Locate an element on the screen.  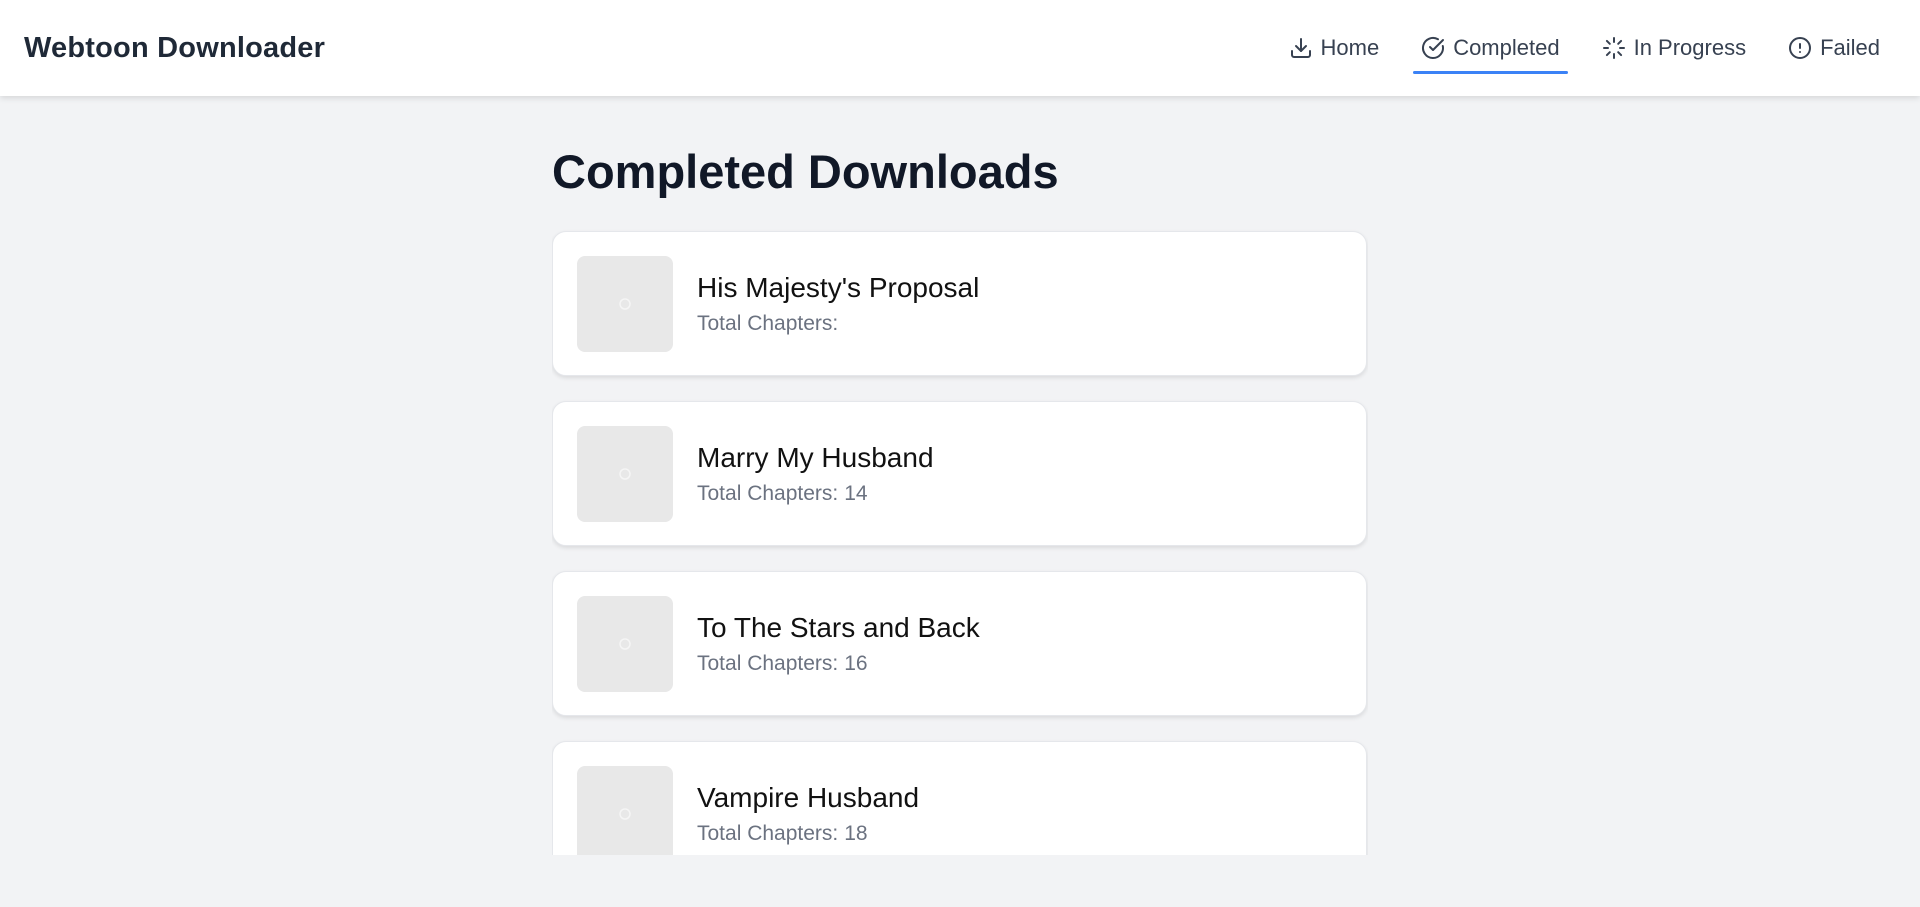
download-card: Marry My Husband Total Chapters: 14 is located at coordinates (959, 473).